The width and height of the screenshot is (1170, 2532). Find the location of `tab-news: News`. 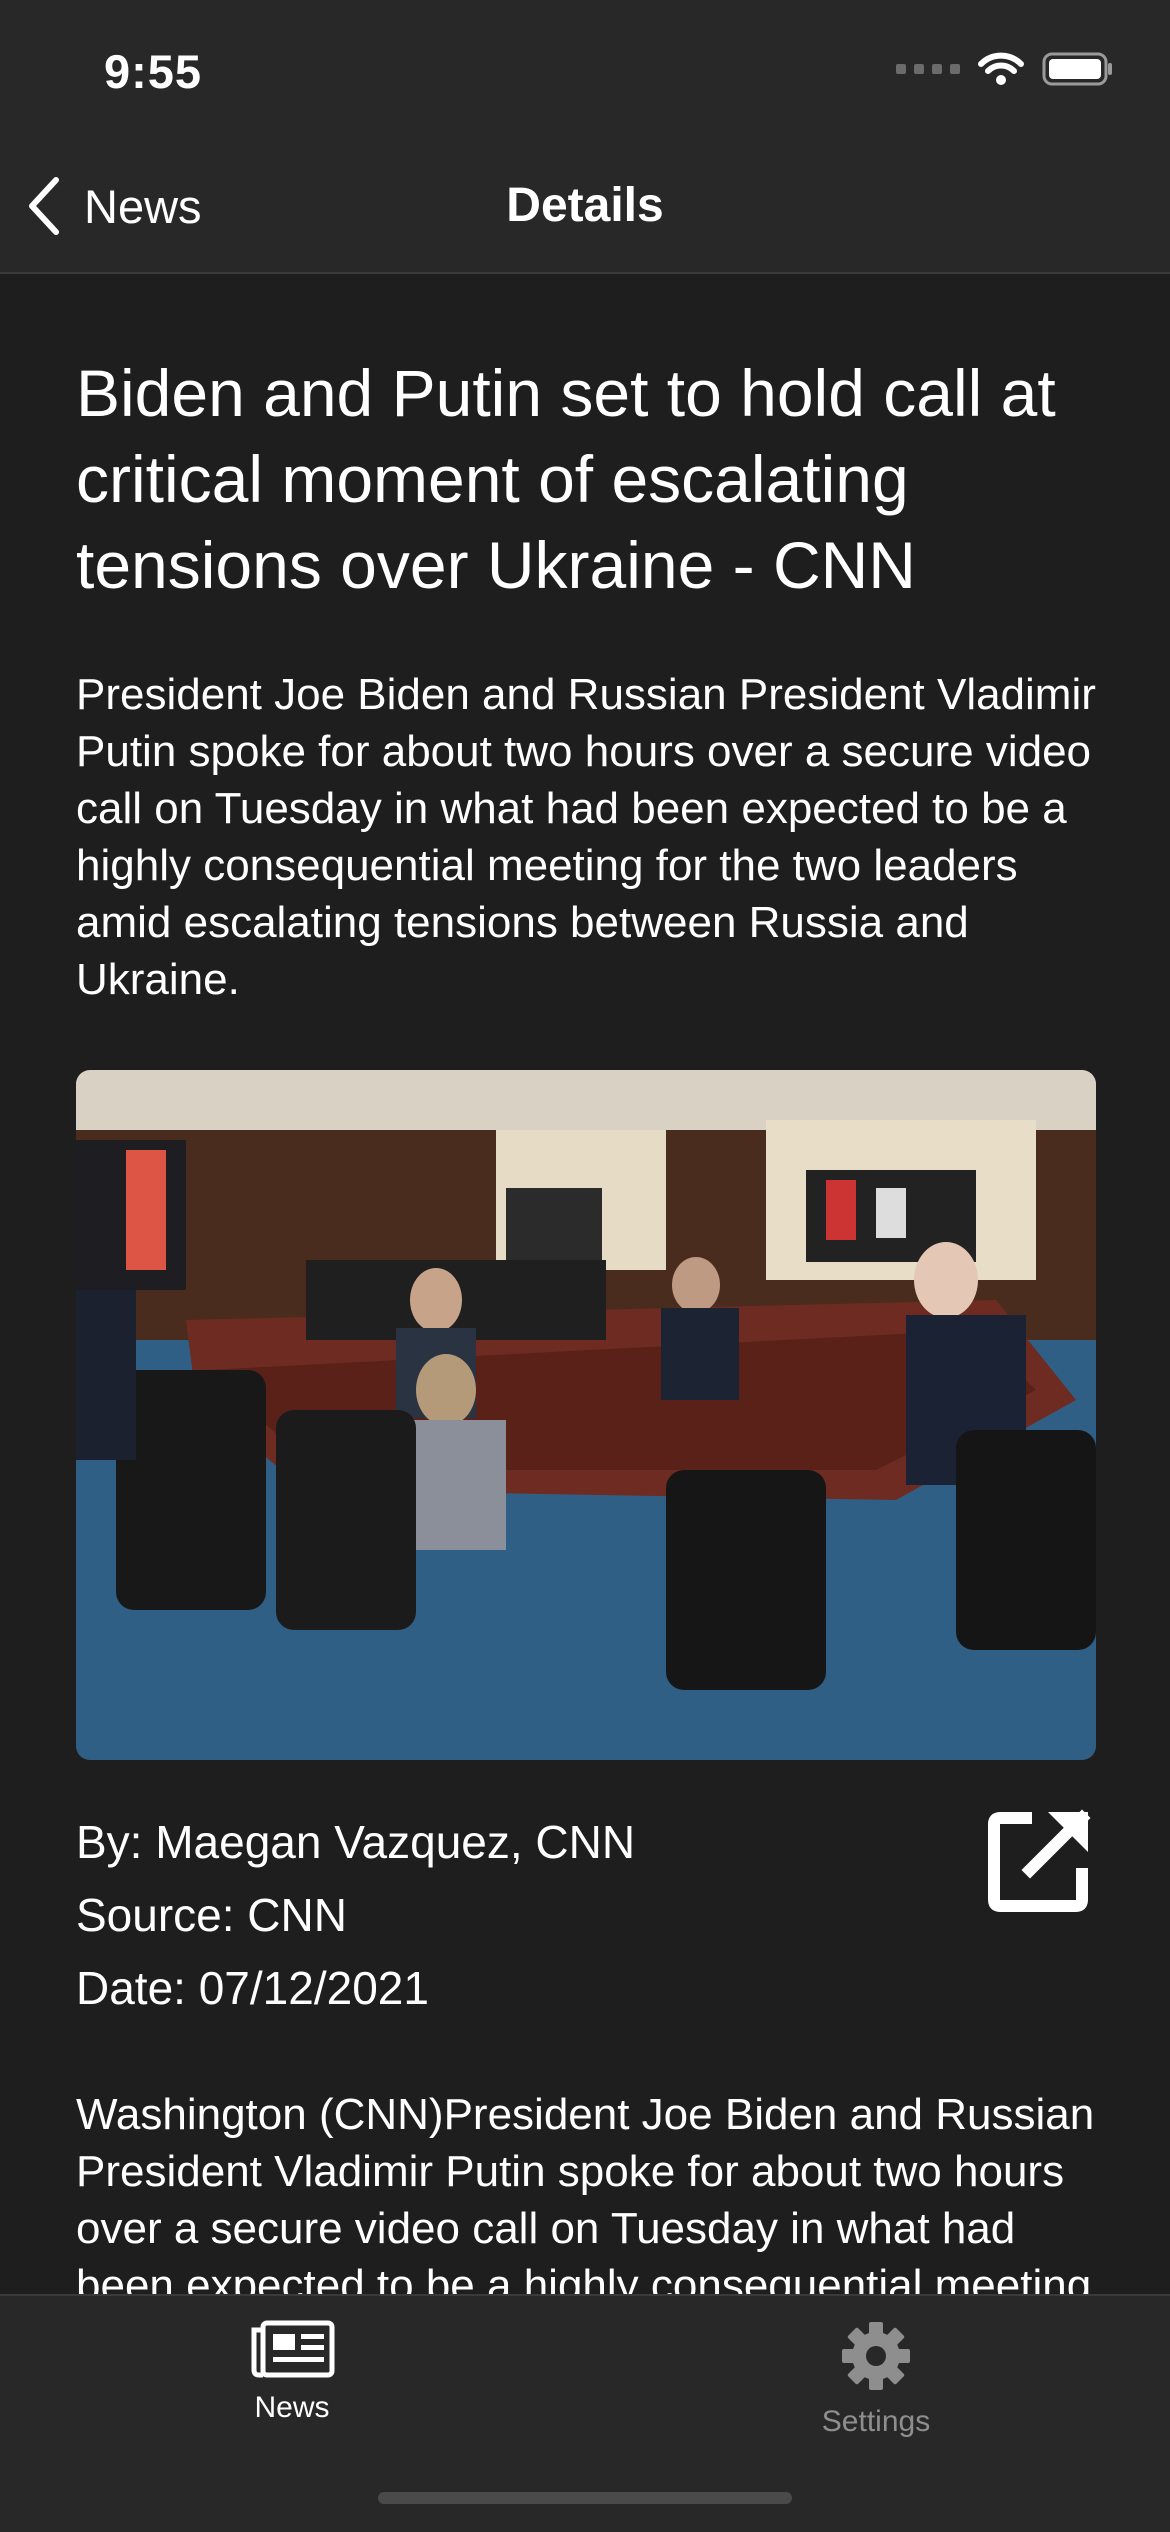

tab-news: News is located at coordinates (292, 2372).